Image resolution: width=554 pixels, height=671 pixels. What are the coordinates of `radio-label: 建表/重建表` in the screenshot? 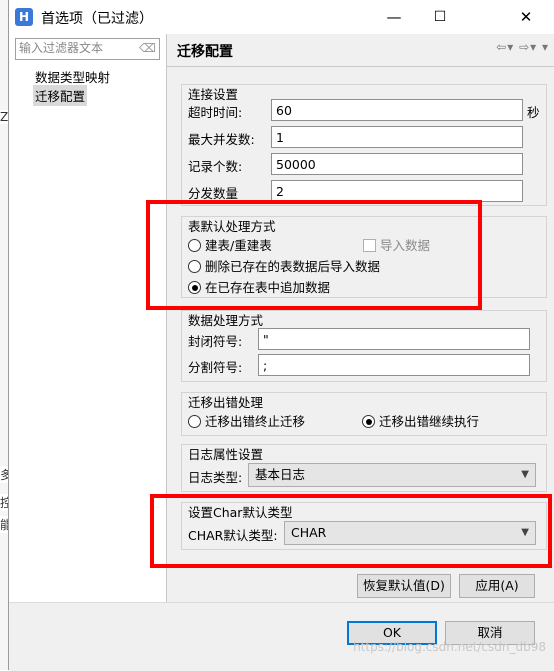 It's located at (238, 245).